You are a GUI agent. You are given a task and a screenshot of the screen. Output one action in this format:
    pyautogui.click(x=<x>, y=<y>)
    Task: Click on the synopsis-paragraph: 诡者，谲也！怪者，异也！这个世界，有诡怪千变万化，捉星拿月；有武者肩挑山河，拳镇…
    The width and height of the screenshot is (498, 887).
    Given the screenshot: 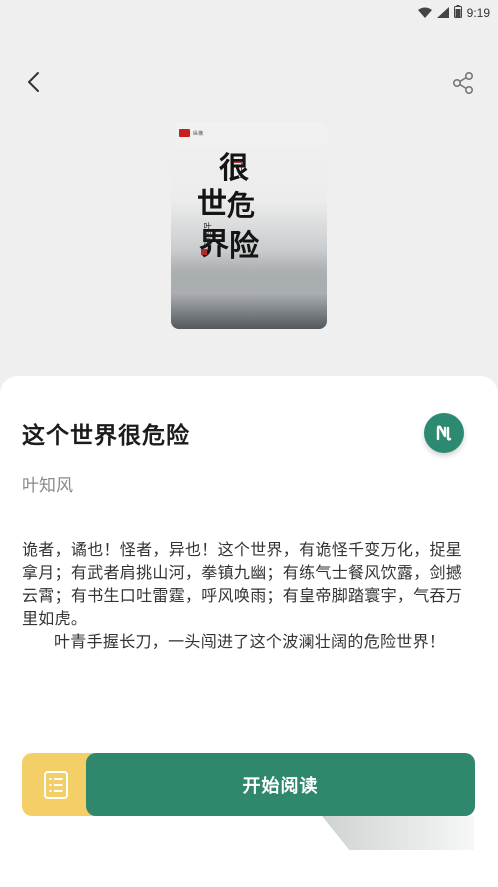 What is the action you would take?
    pyautogui.click(x=242, y=584)
    